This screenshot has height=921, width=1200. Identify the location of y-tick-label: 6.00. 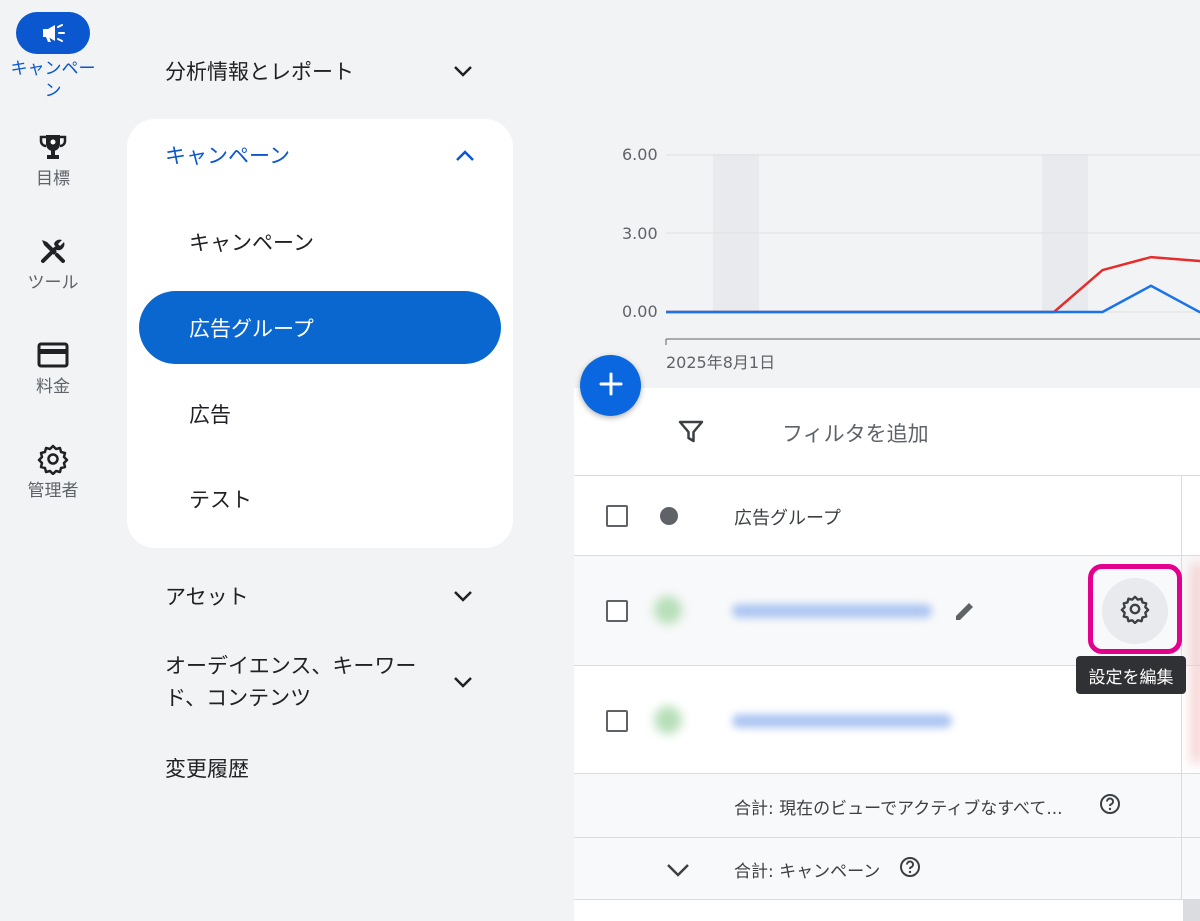
(640, 154).